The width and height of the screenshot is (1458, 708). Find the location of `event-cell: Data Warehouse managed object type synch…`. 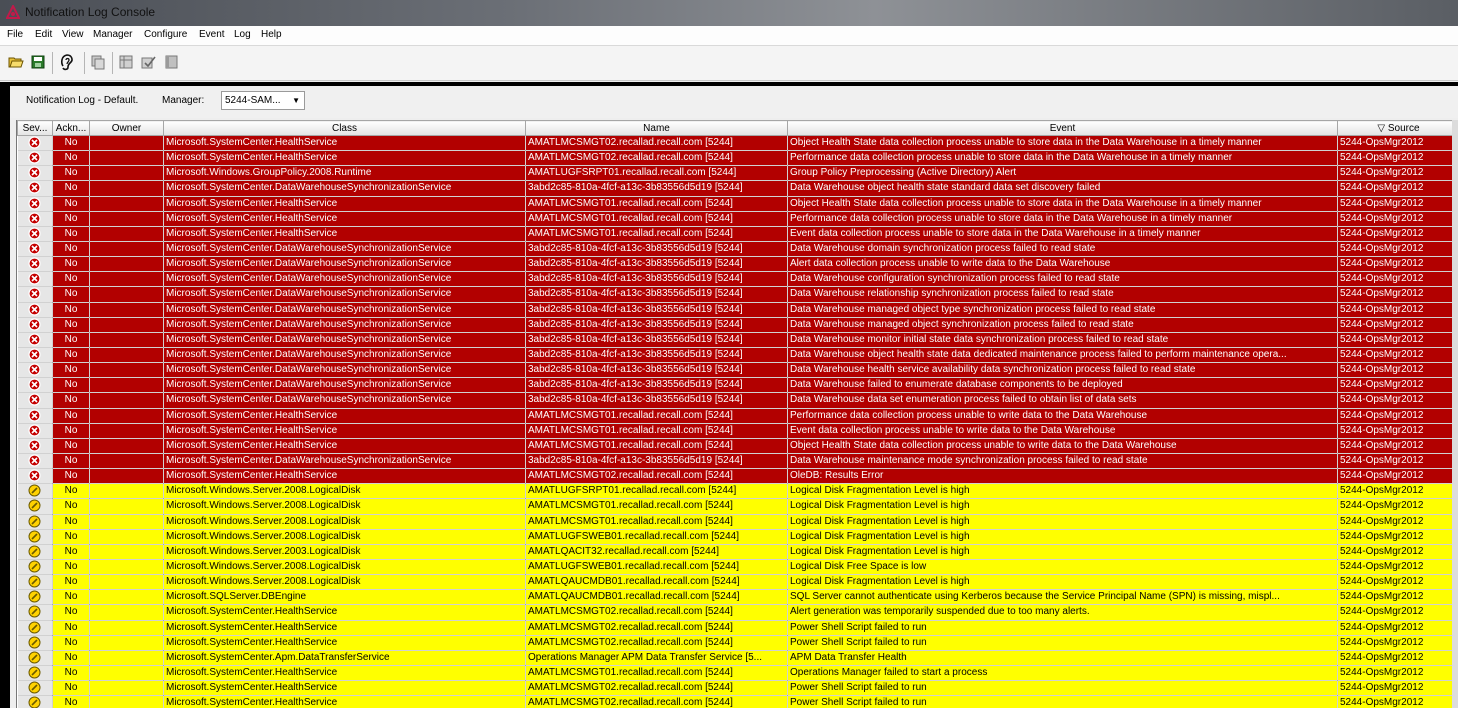

event-cell: Data Warehouse managed object type synch… is located at coordinates (1062, 310).